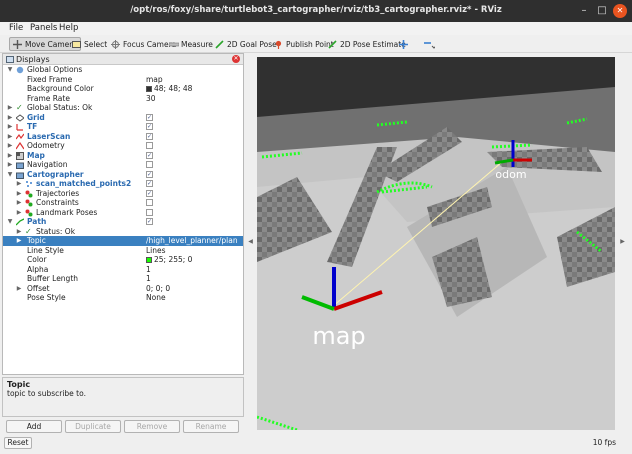  Describe the element at coordinates (123, 108) in the screenshot. I see `tree-row-global-status: ▶ ✓ Global Status: Ok` at that location.